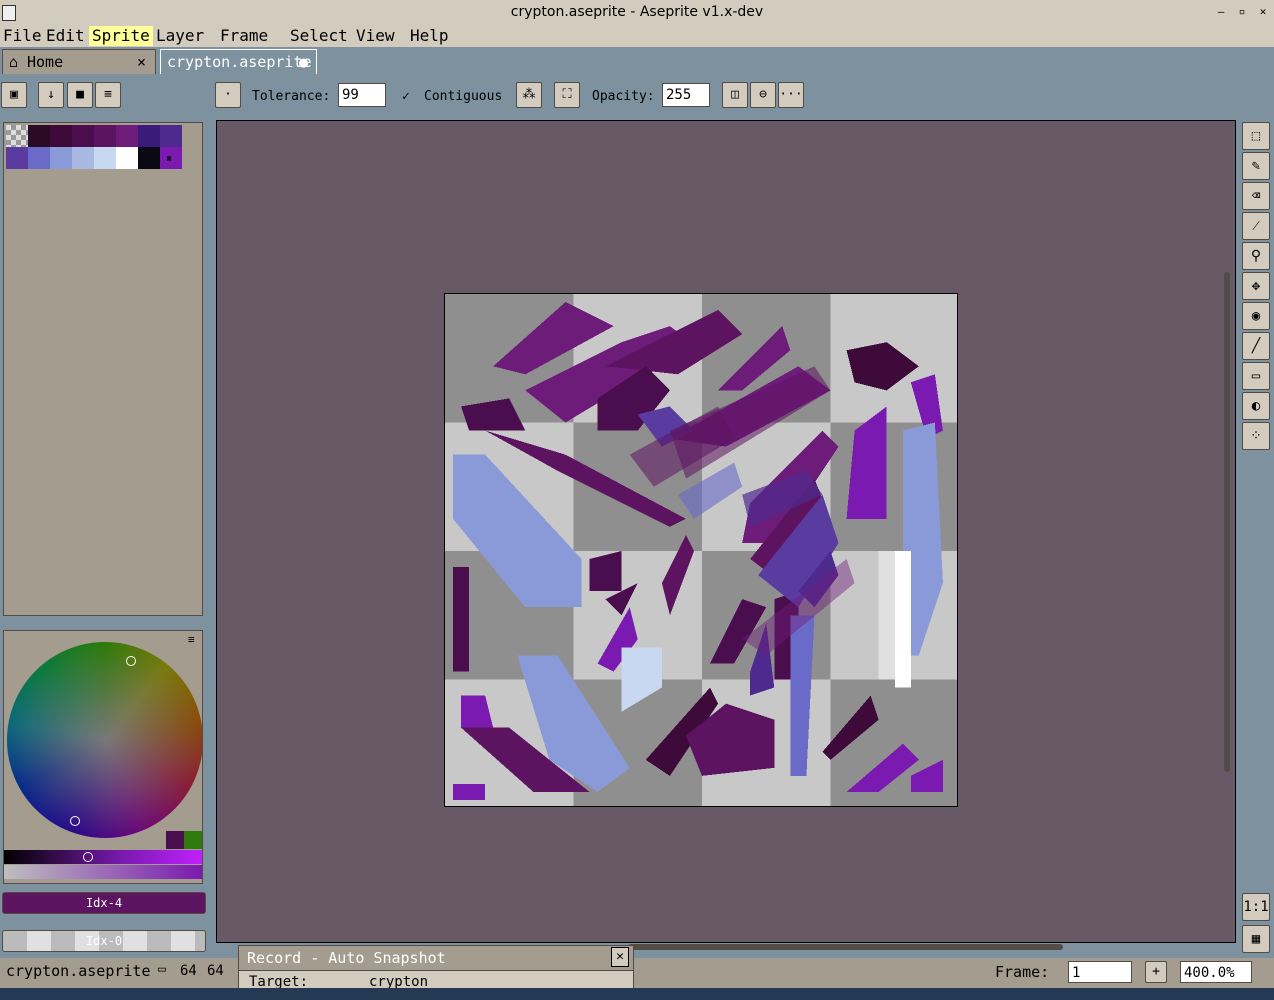 The image size is (1274, 1000). I want to click on canvas-width: 64, so click(188, 971).